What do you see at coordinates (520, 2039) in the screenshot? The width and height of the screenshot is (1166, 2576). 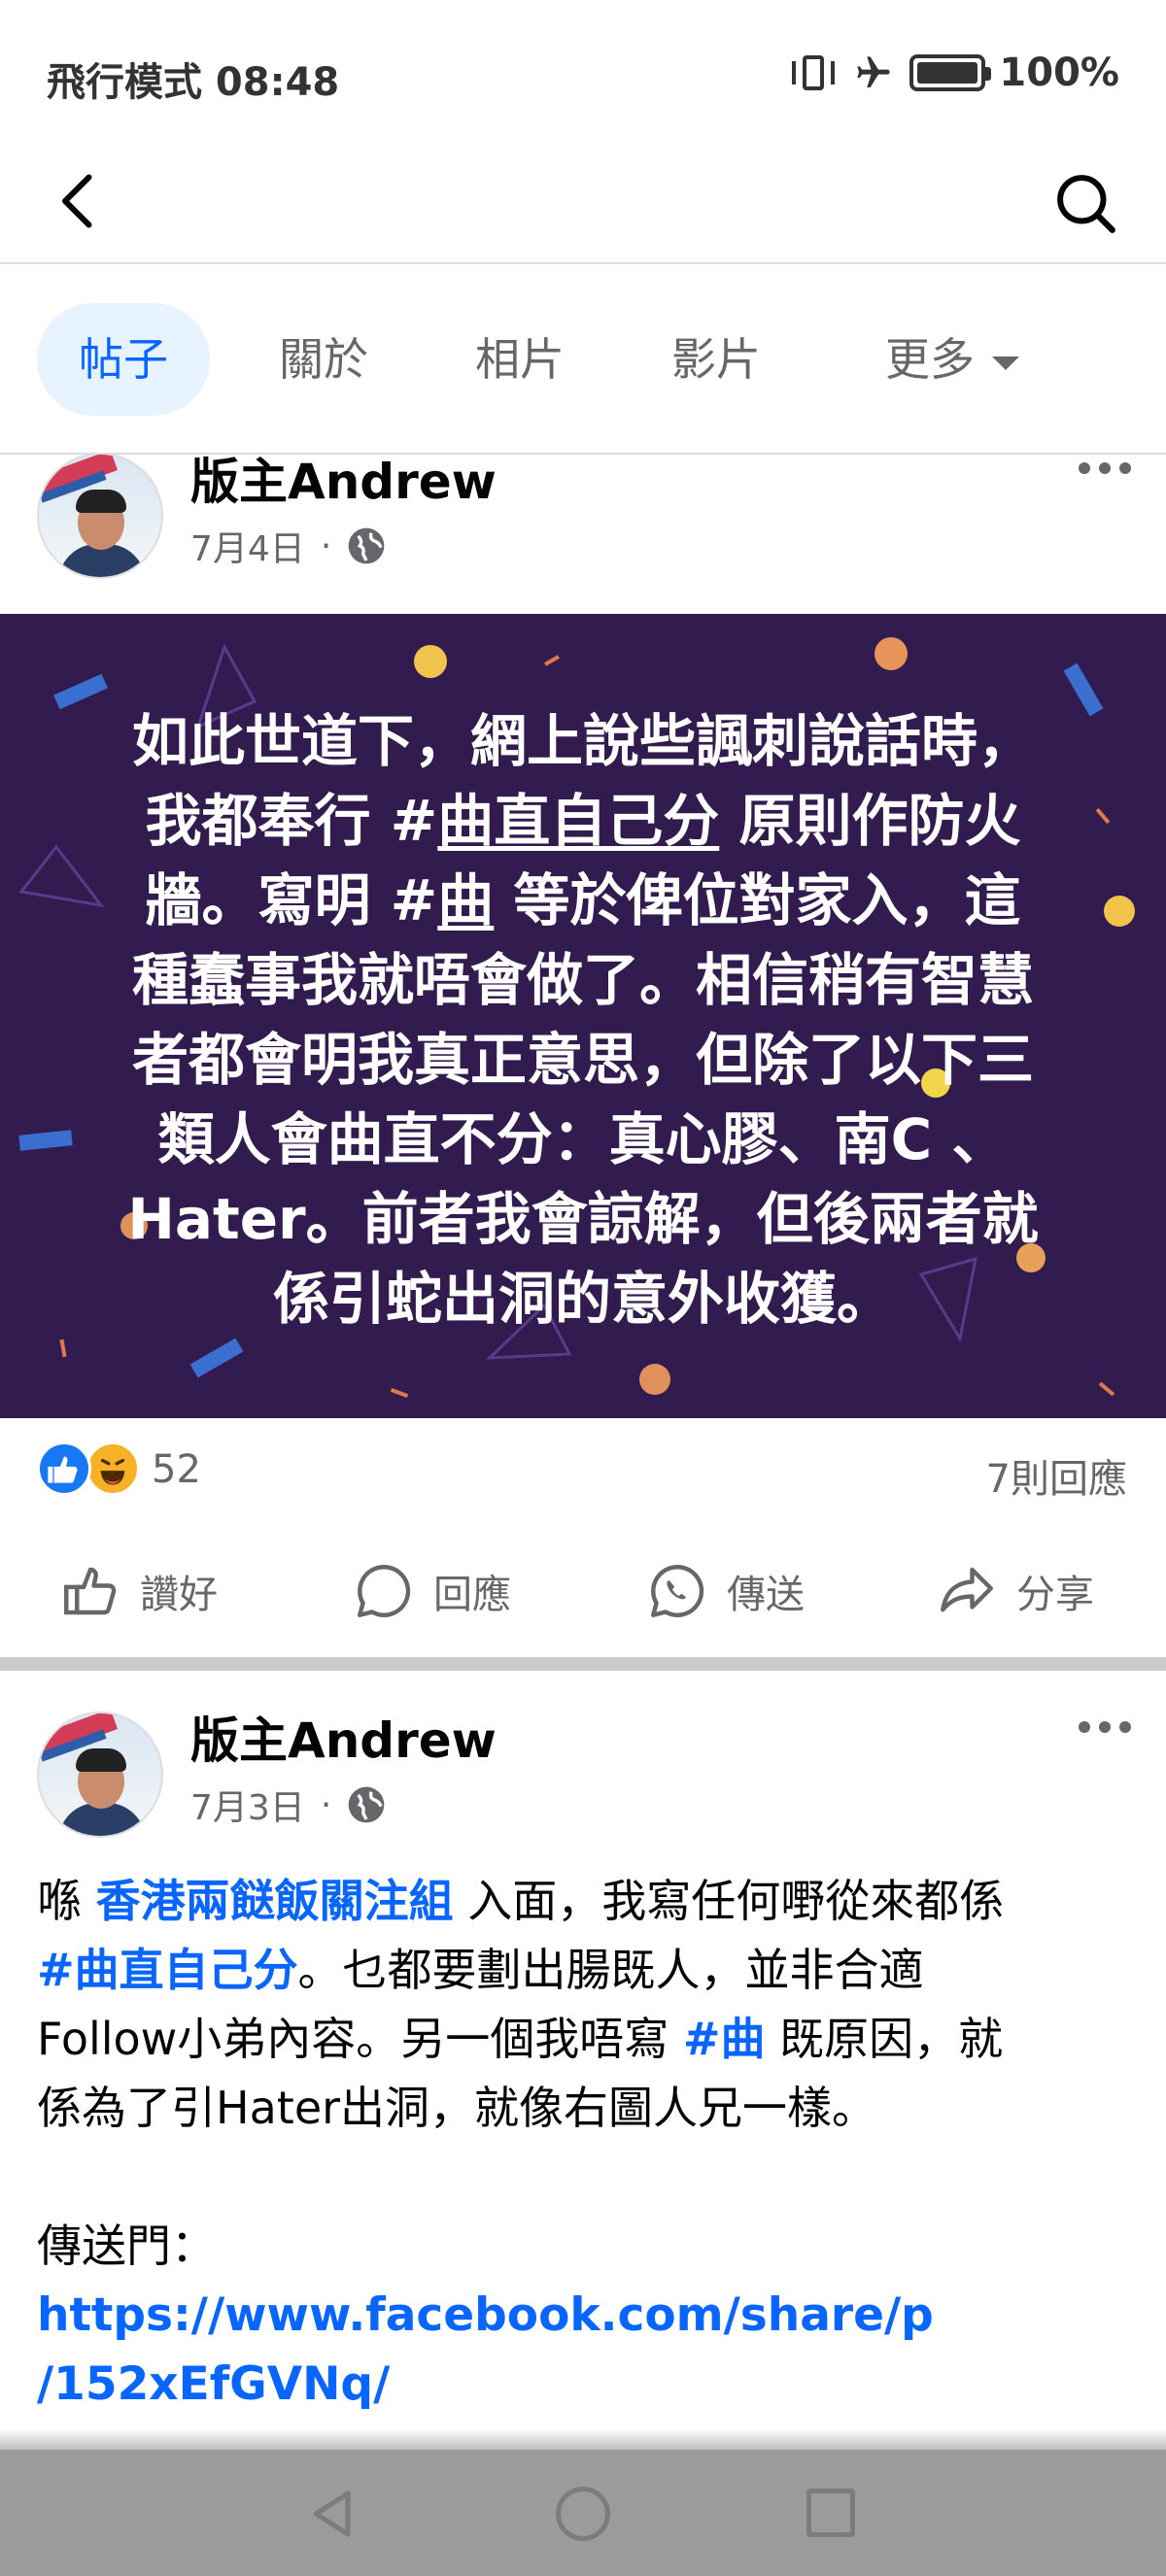 I see `post-text-line: Follow小弟內容。另一個我唔寫 #曲 既原因，就` at bounding box center [520, 2039].